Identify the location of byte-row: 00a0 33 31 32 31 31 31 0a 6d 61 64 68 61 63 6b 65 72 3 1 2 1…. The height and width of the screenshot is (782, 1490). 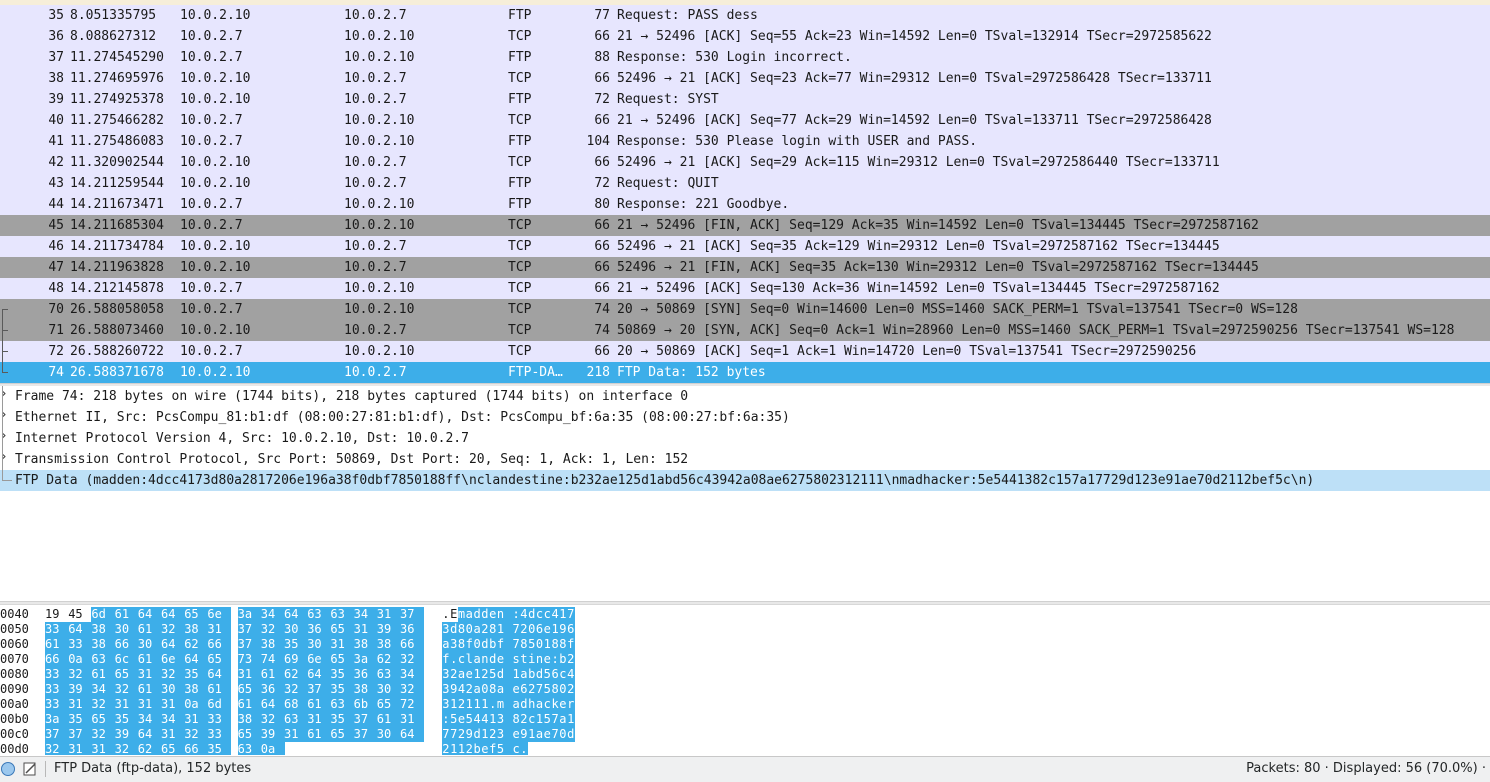
(745, 704).